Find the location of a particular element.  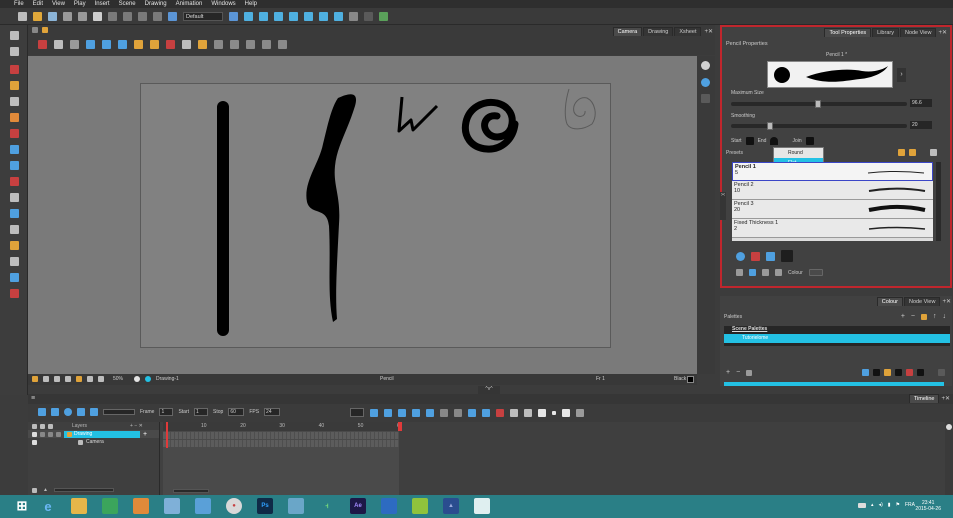

tl-tool-4-icon is located at coordinates (416, 412).